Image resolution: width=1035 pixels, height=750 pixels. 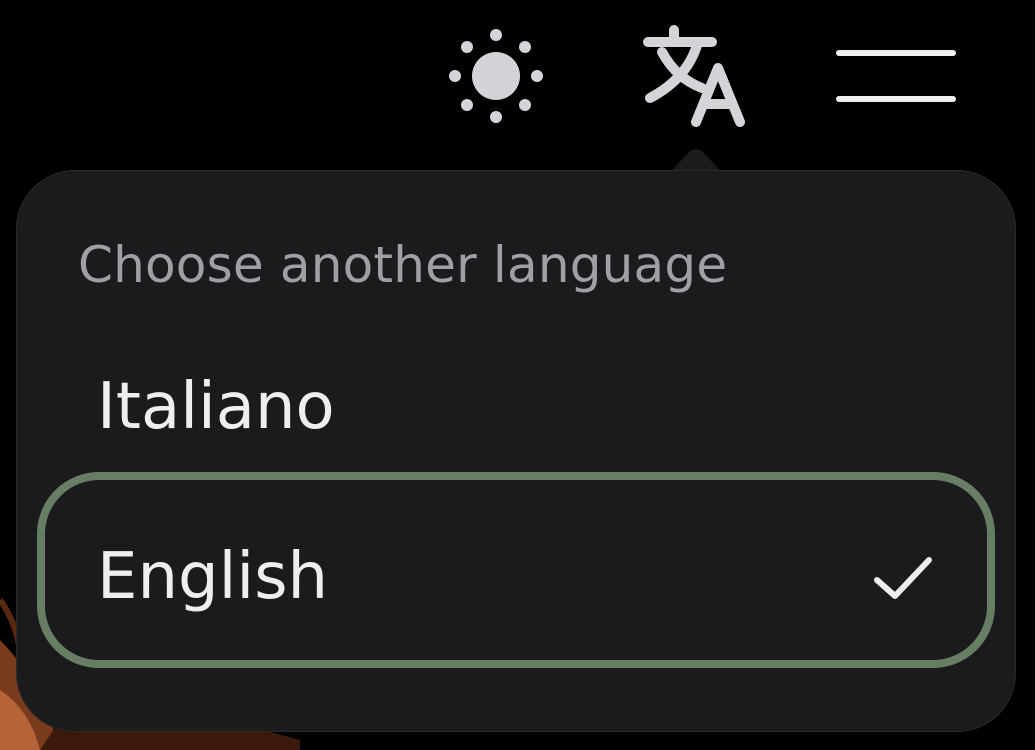 I want to click on theme-toggle-button, so click(x=496, y=76).